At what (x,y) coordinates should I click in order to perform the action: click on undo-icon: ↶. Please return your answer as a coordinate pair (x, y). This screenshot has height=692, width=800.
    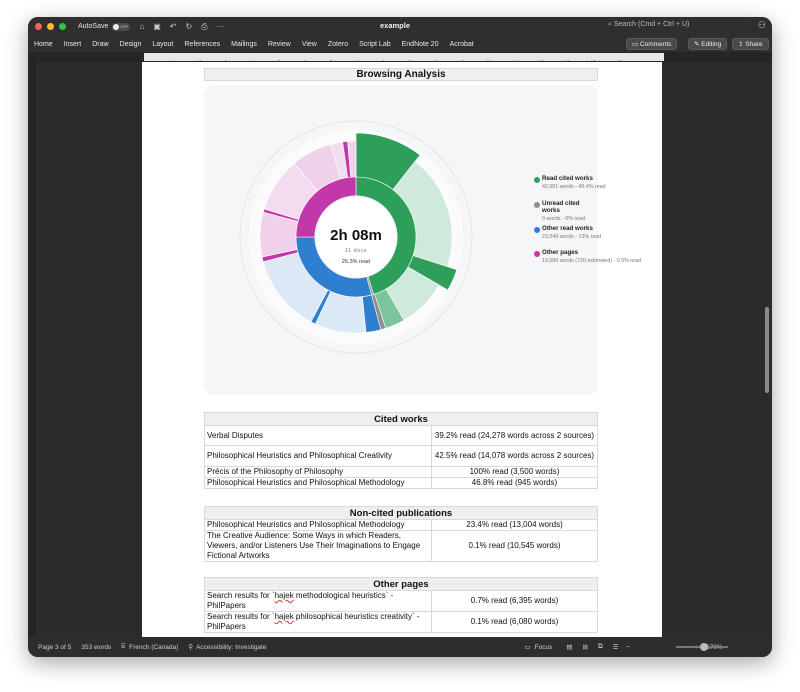
    Looking at the image, I should click on (173, 26).